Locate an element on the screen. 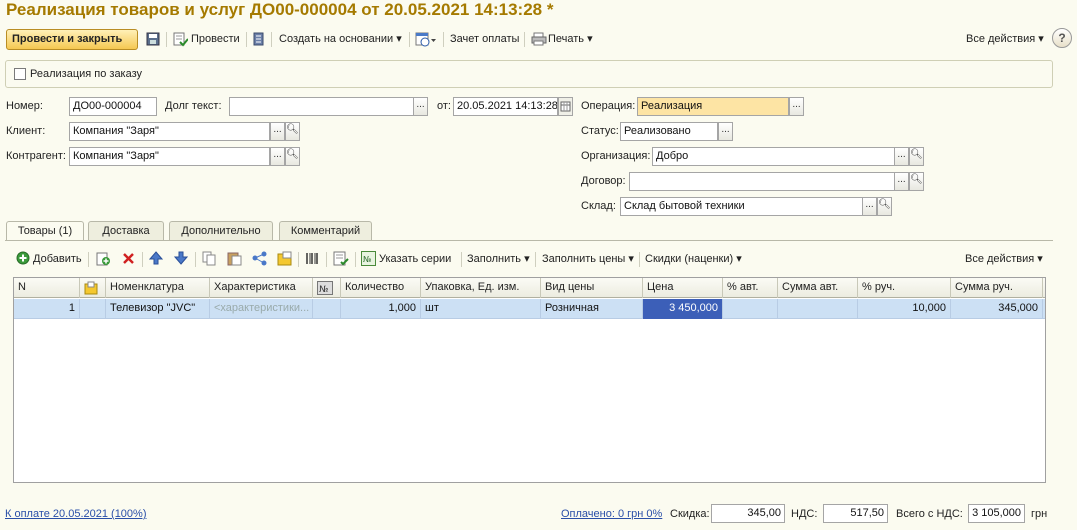 The image size is (1077, 530). tab-additional: Дополнительно is located at coordinates (221, 230).